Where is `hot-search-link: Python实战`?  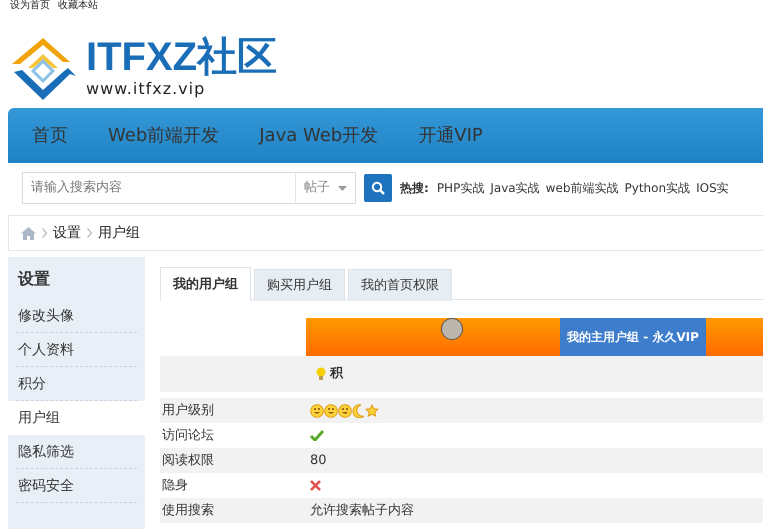
hot-search-link: Python实战 is located at coordinates (657, 188).